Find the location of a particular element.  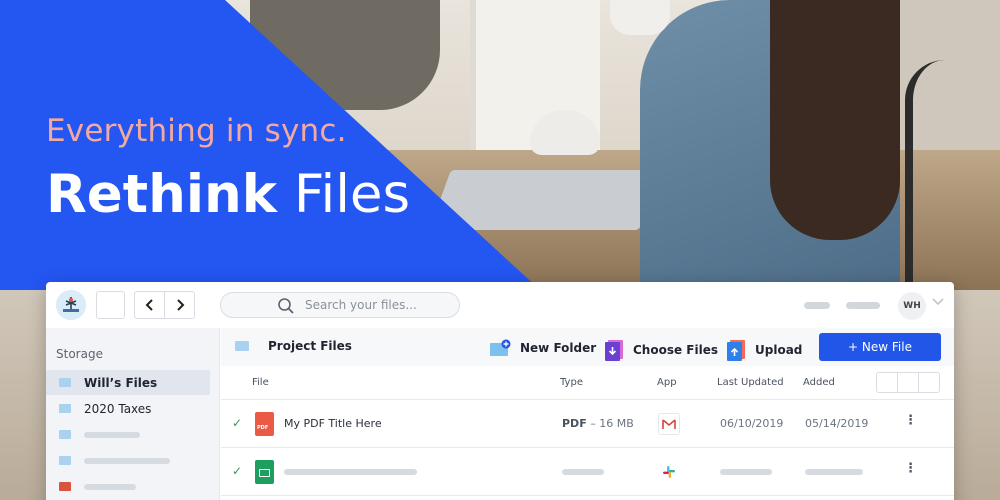

forward-button is located at coordinates (179, 305).